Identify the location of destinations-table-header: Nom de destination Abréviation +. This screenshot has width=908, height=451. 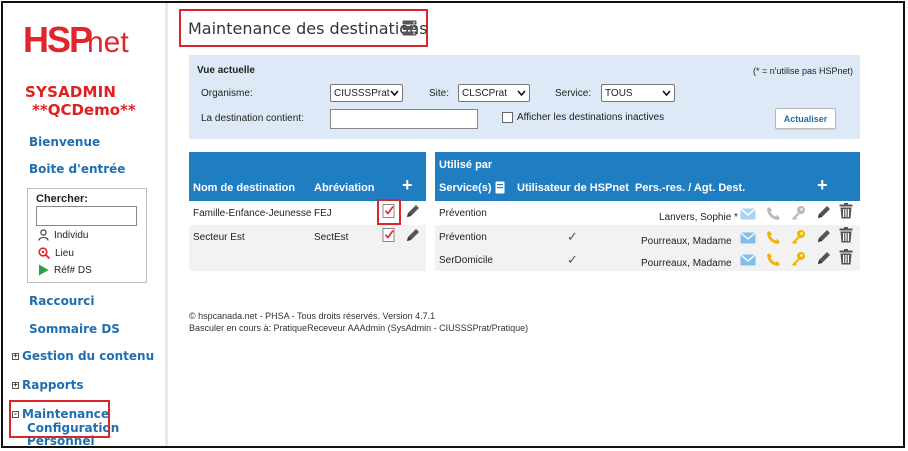
(307, 176).